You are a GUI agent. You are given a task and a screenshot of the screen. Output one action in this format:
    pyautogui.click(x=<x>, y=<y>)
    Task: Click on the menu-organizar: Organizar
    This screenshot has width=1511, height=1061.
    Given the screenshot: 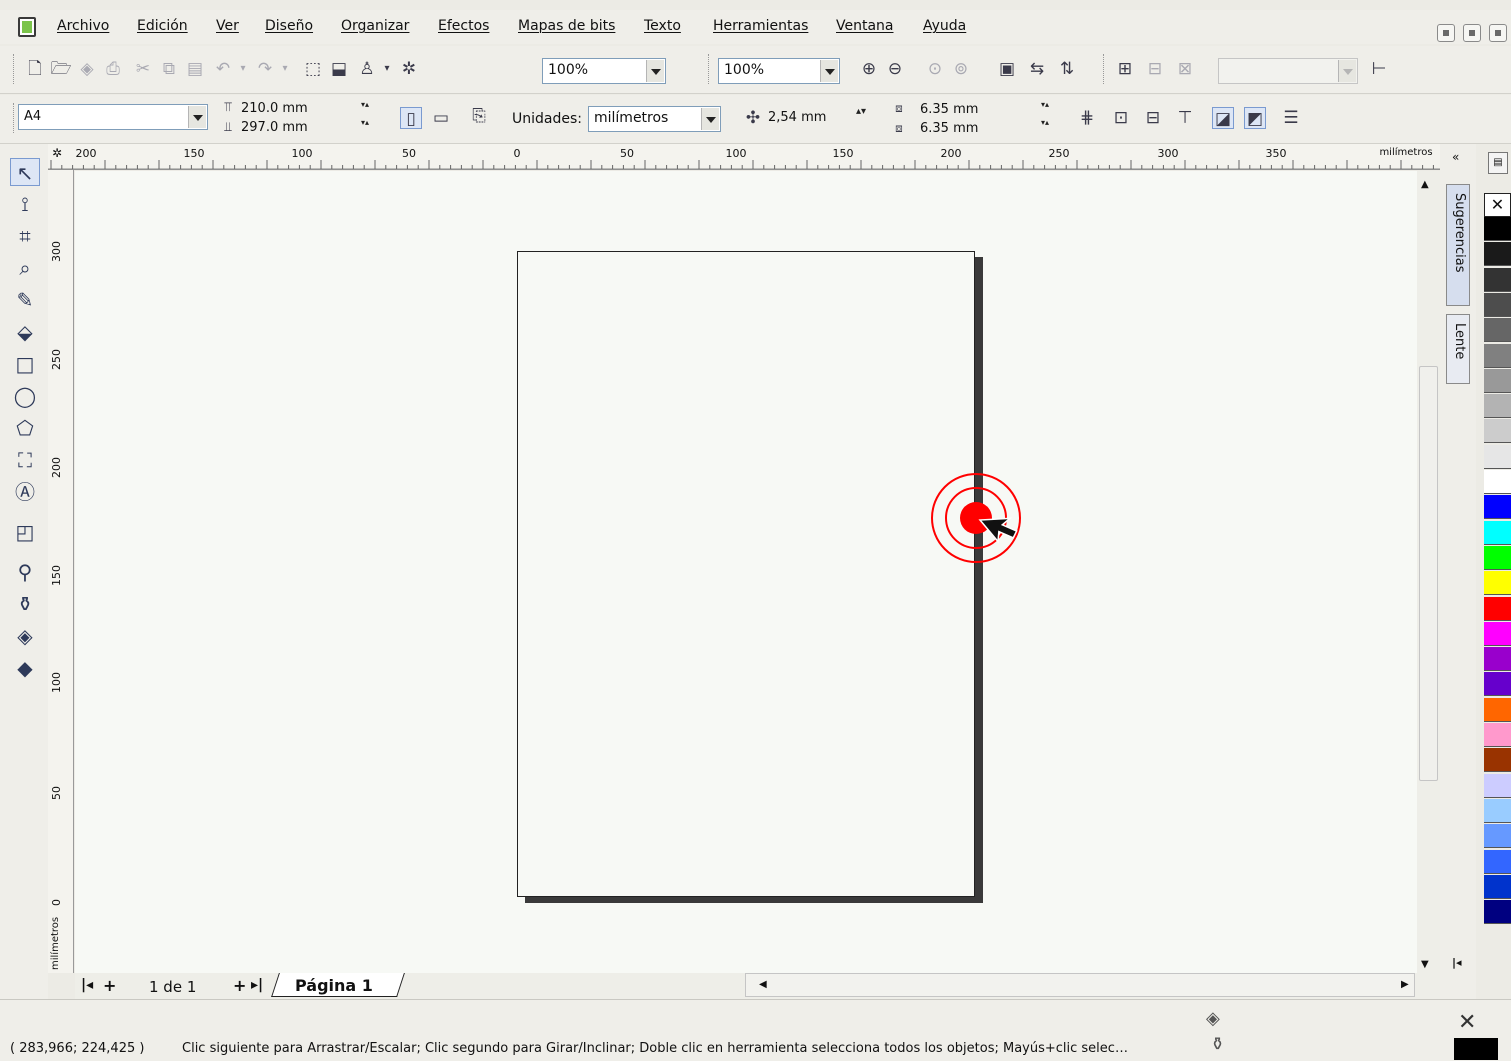 What is the action you would take?
    pyautogui.click(x=375, y=26)
    